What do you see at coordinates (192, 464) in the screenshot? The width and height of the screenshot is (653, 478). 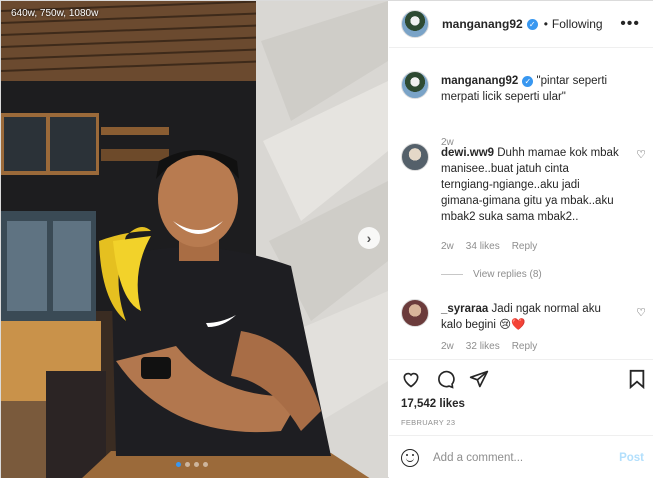 I see `carousel-indicator` at bounding box center [192, 464].